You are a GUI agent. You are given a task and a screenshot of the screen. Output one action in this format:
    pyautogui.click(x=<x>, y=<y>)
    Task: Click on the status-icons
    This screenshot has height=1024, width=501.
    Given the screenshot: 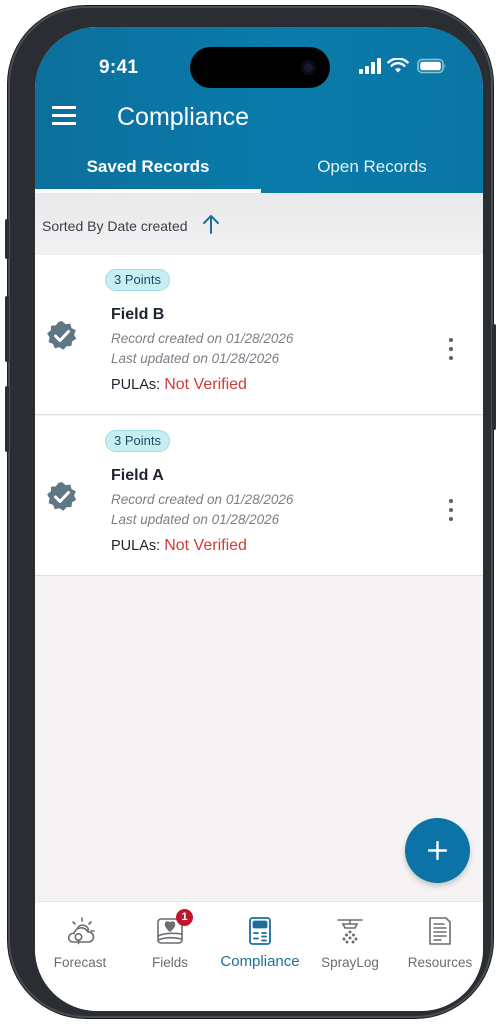 What is the action you would take?
    pyautogui.click(x=403, y=67)
    